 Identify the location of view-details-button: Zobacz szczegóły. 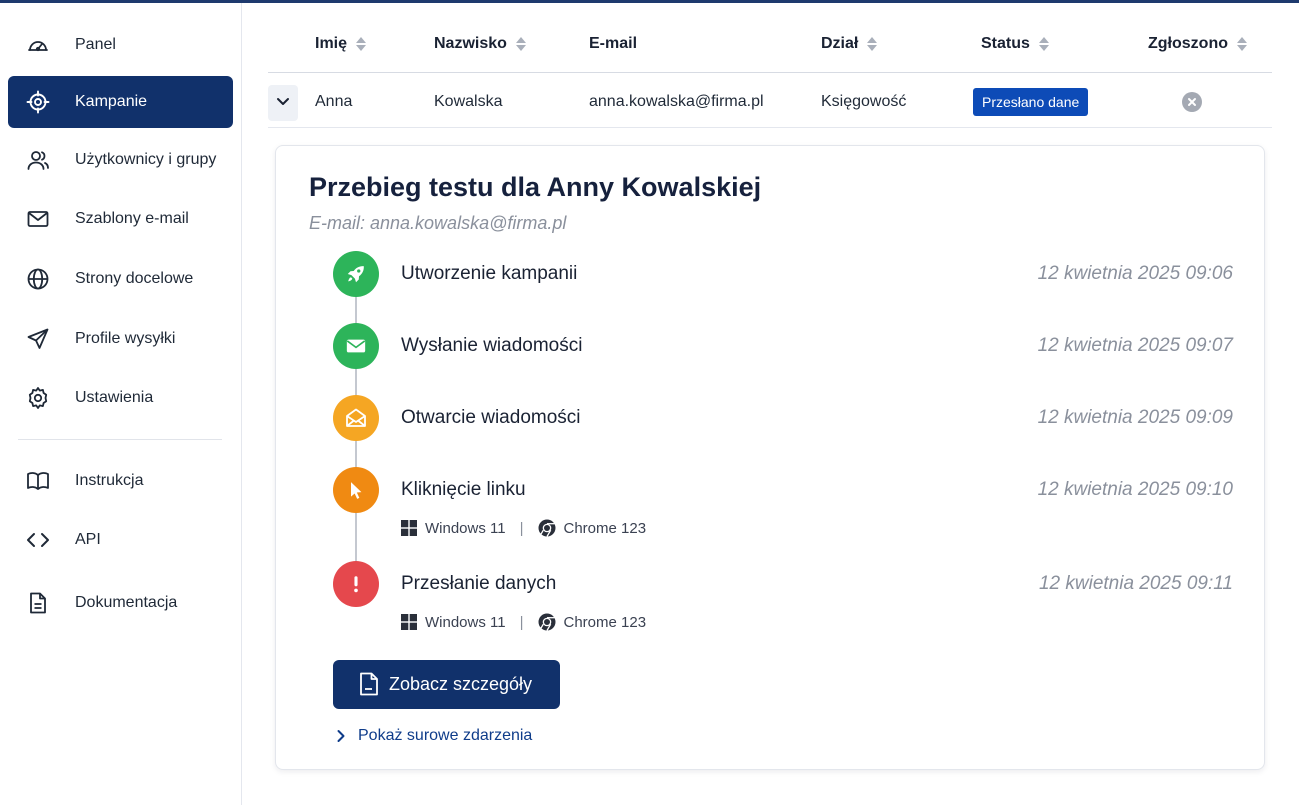
(446, 684).